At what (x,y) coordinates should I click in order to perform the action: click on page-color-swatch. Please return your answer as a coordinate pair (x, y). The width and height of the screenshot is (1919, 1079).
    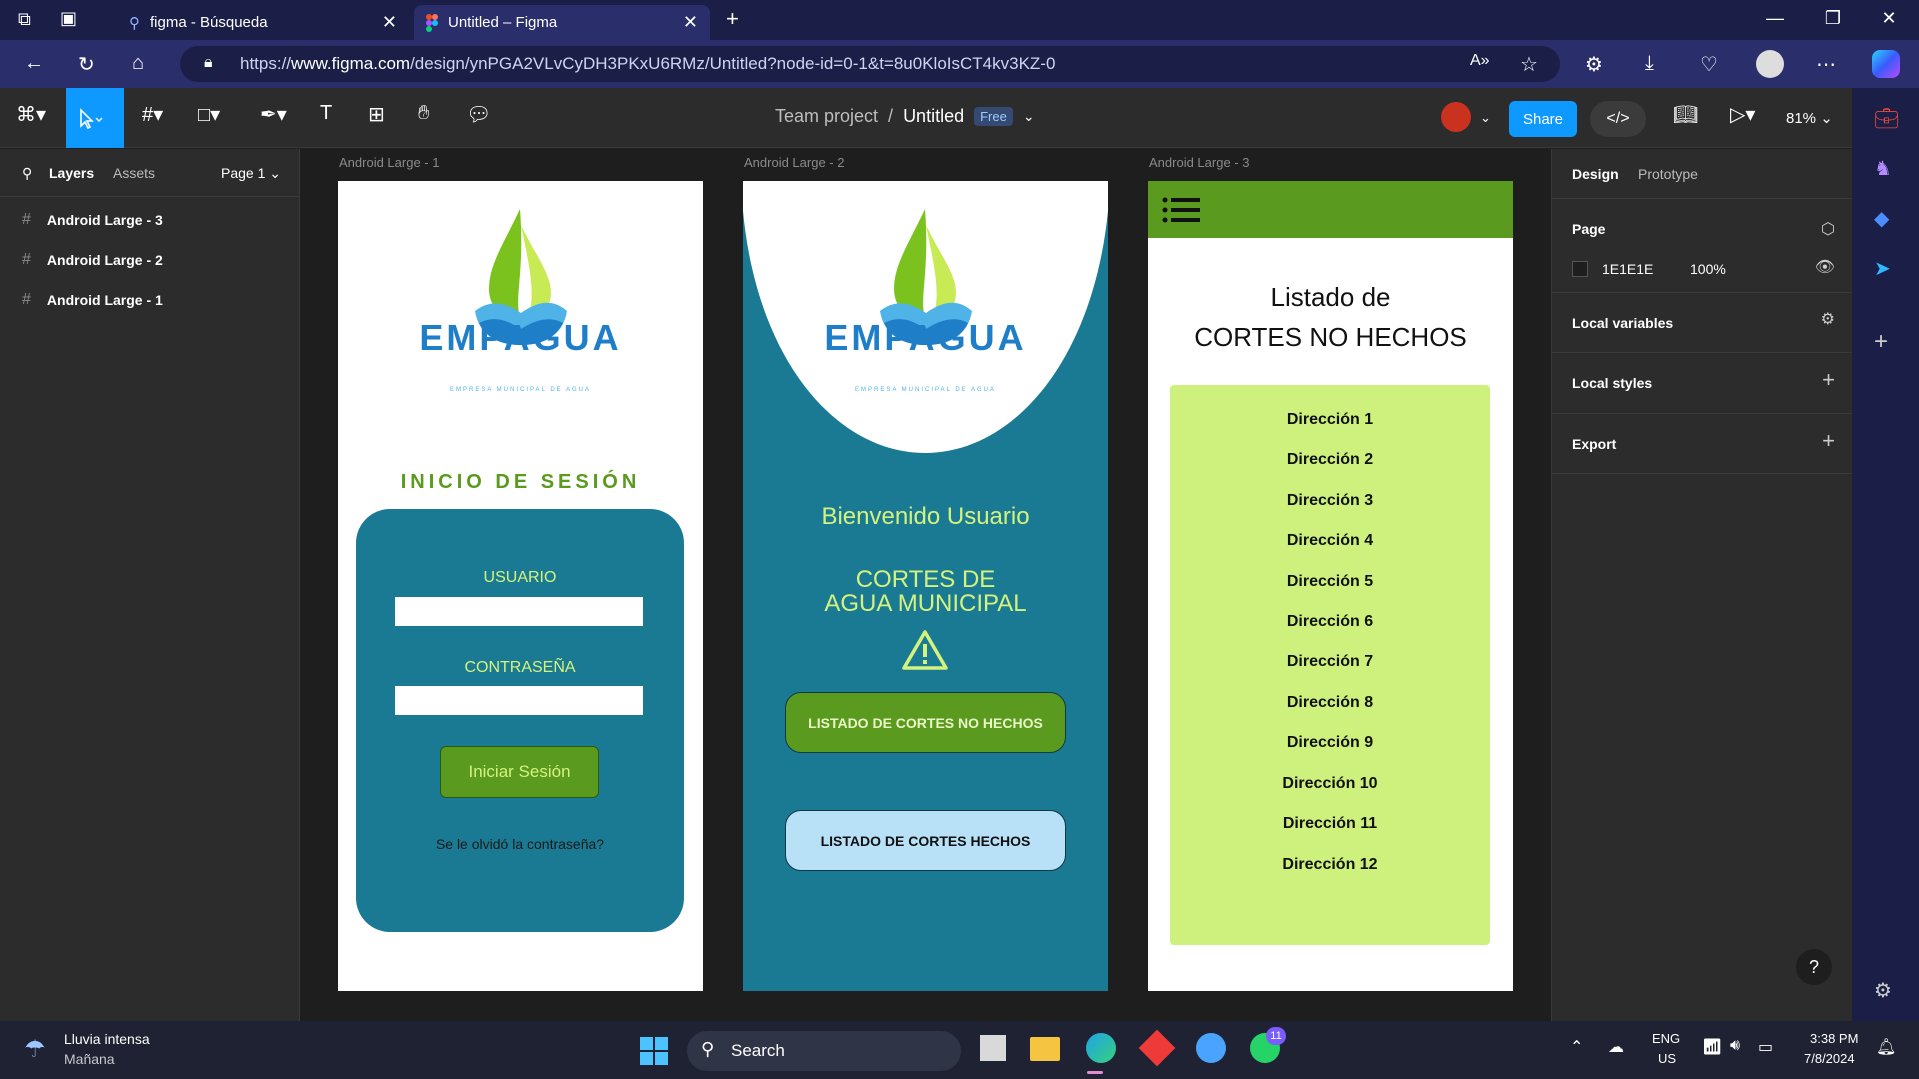
    Looking at the image, I should click on (1580, 269).